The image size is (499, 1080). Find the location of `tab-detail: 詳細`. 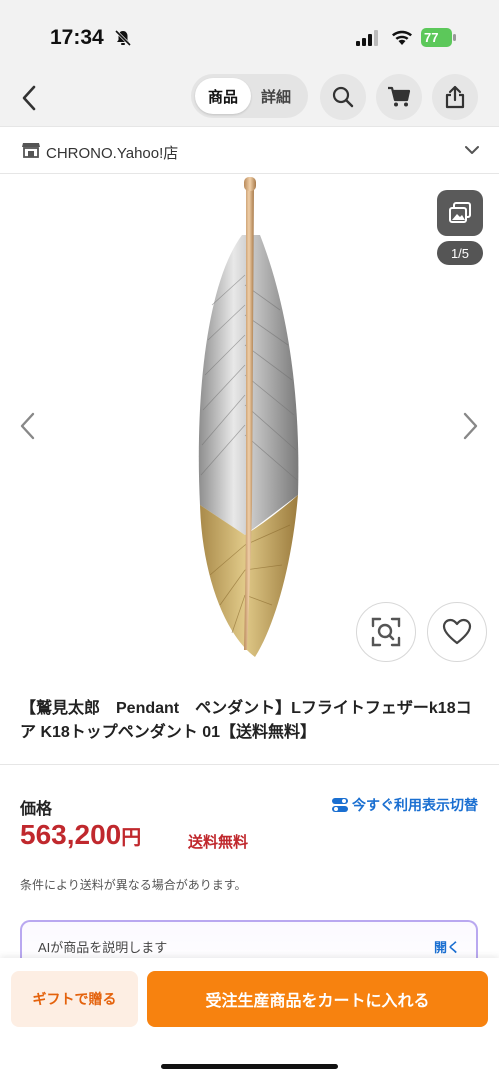

tab-detail: 詳細 is located at coordinates (276, 96).